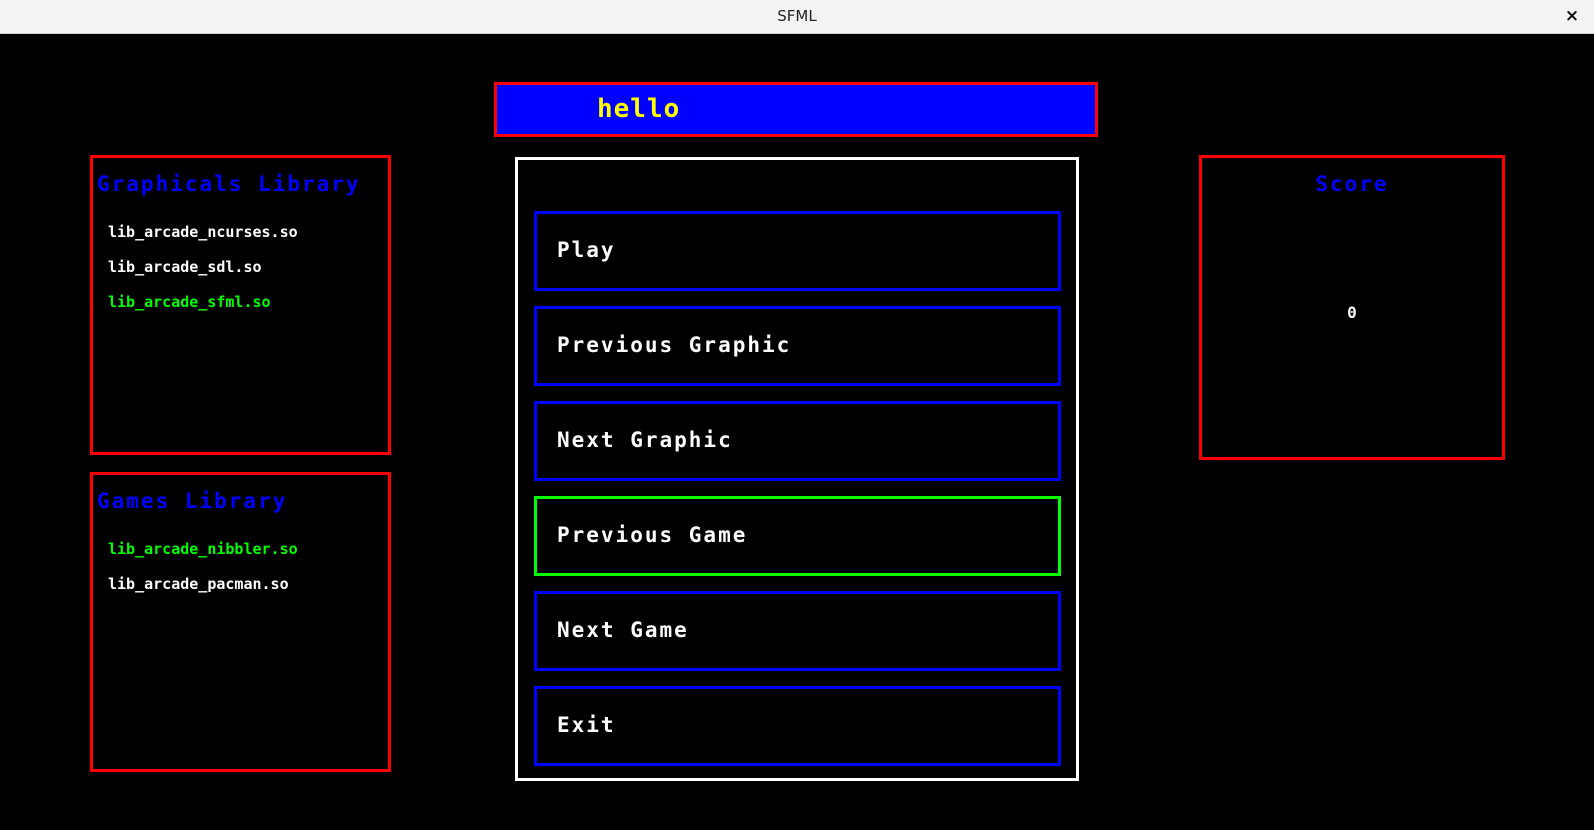  I want to click on graphics-library-item: lib_arcade_ncurses.so, so click(203, 240).